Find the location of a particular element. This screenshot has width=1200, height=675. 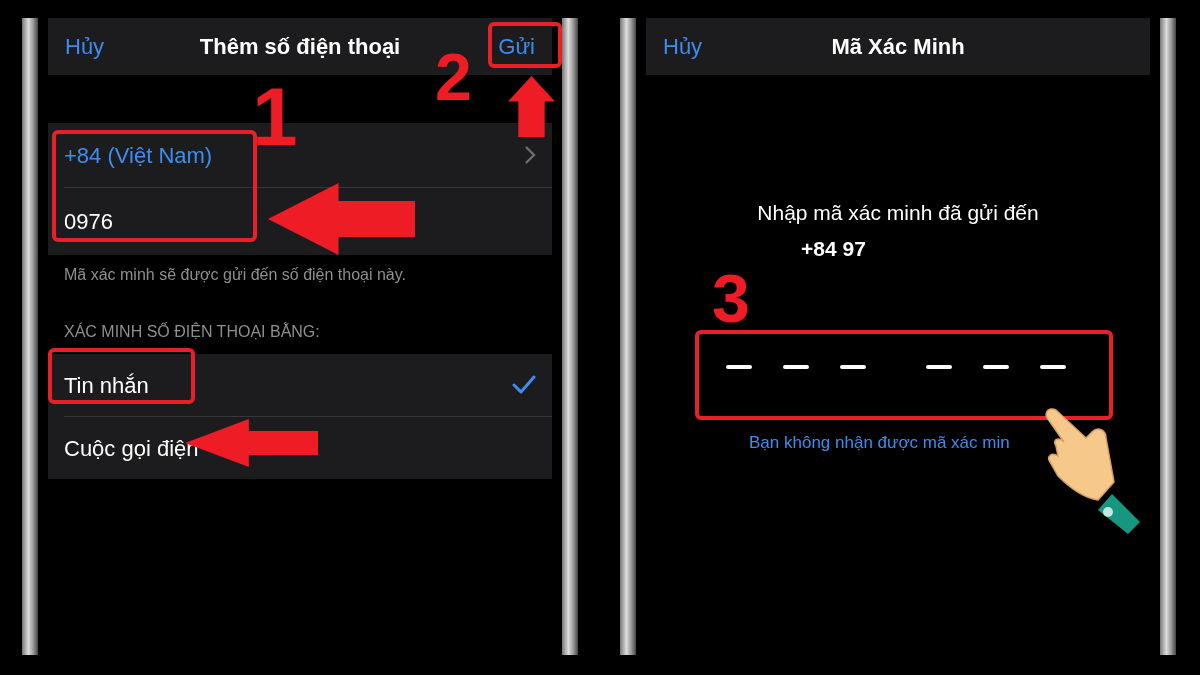

hint-text: Mã xác minh sẽ được gửi đến số điện thoại này. is located at coordinates (235, 275).